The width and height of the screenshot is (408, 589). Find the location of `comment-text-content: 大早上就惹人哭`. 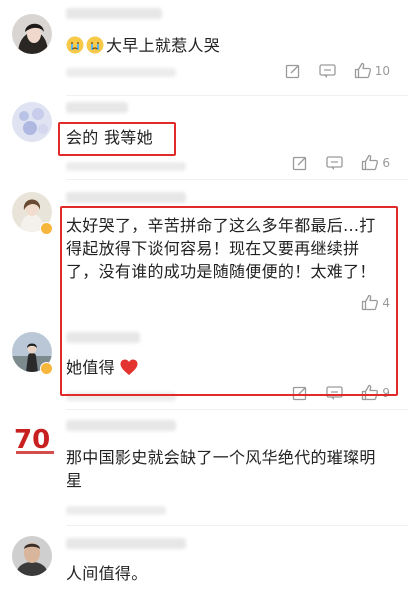

comment-text-content: 大早上就惹人哭 is located at coordinates (163, 45).